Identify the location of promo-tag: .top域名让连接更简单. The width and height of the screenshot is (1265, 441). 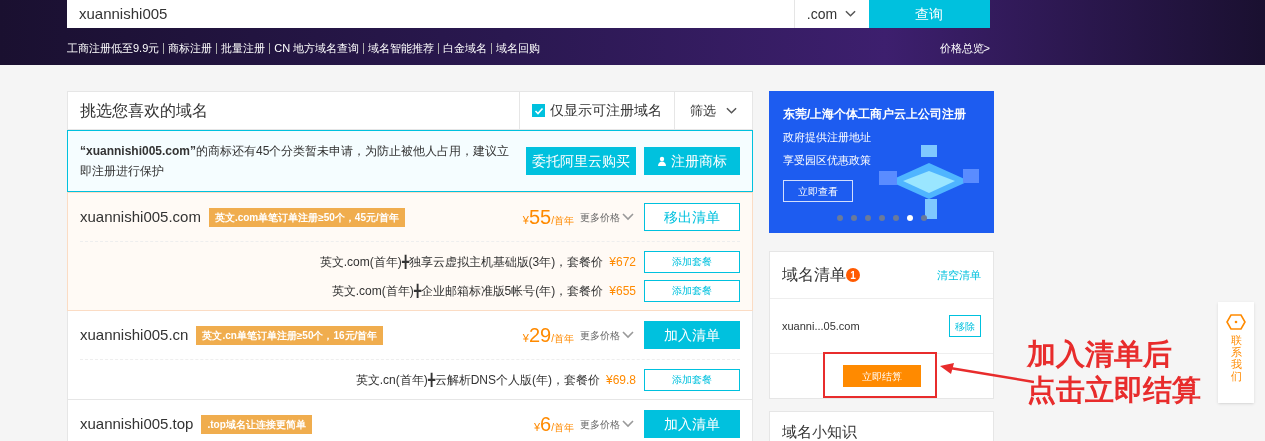
(256, 424).